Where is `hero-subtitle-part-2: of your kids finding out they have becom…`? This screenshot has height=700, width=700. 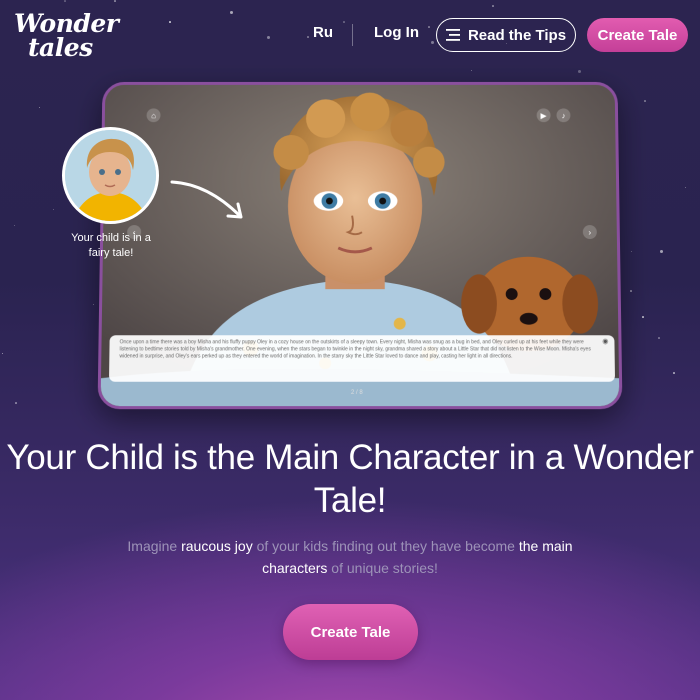 hero-subtitle-part-2: of your kids finding out they have becom… is located at coordinates (385, 546).